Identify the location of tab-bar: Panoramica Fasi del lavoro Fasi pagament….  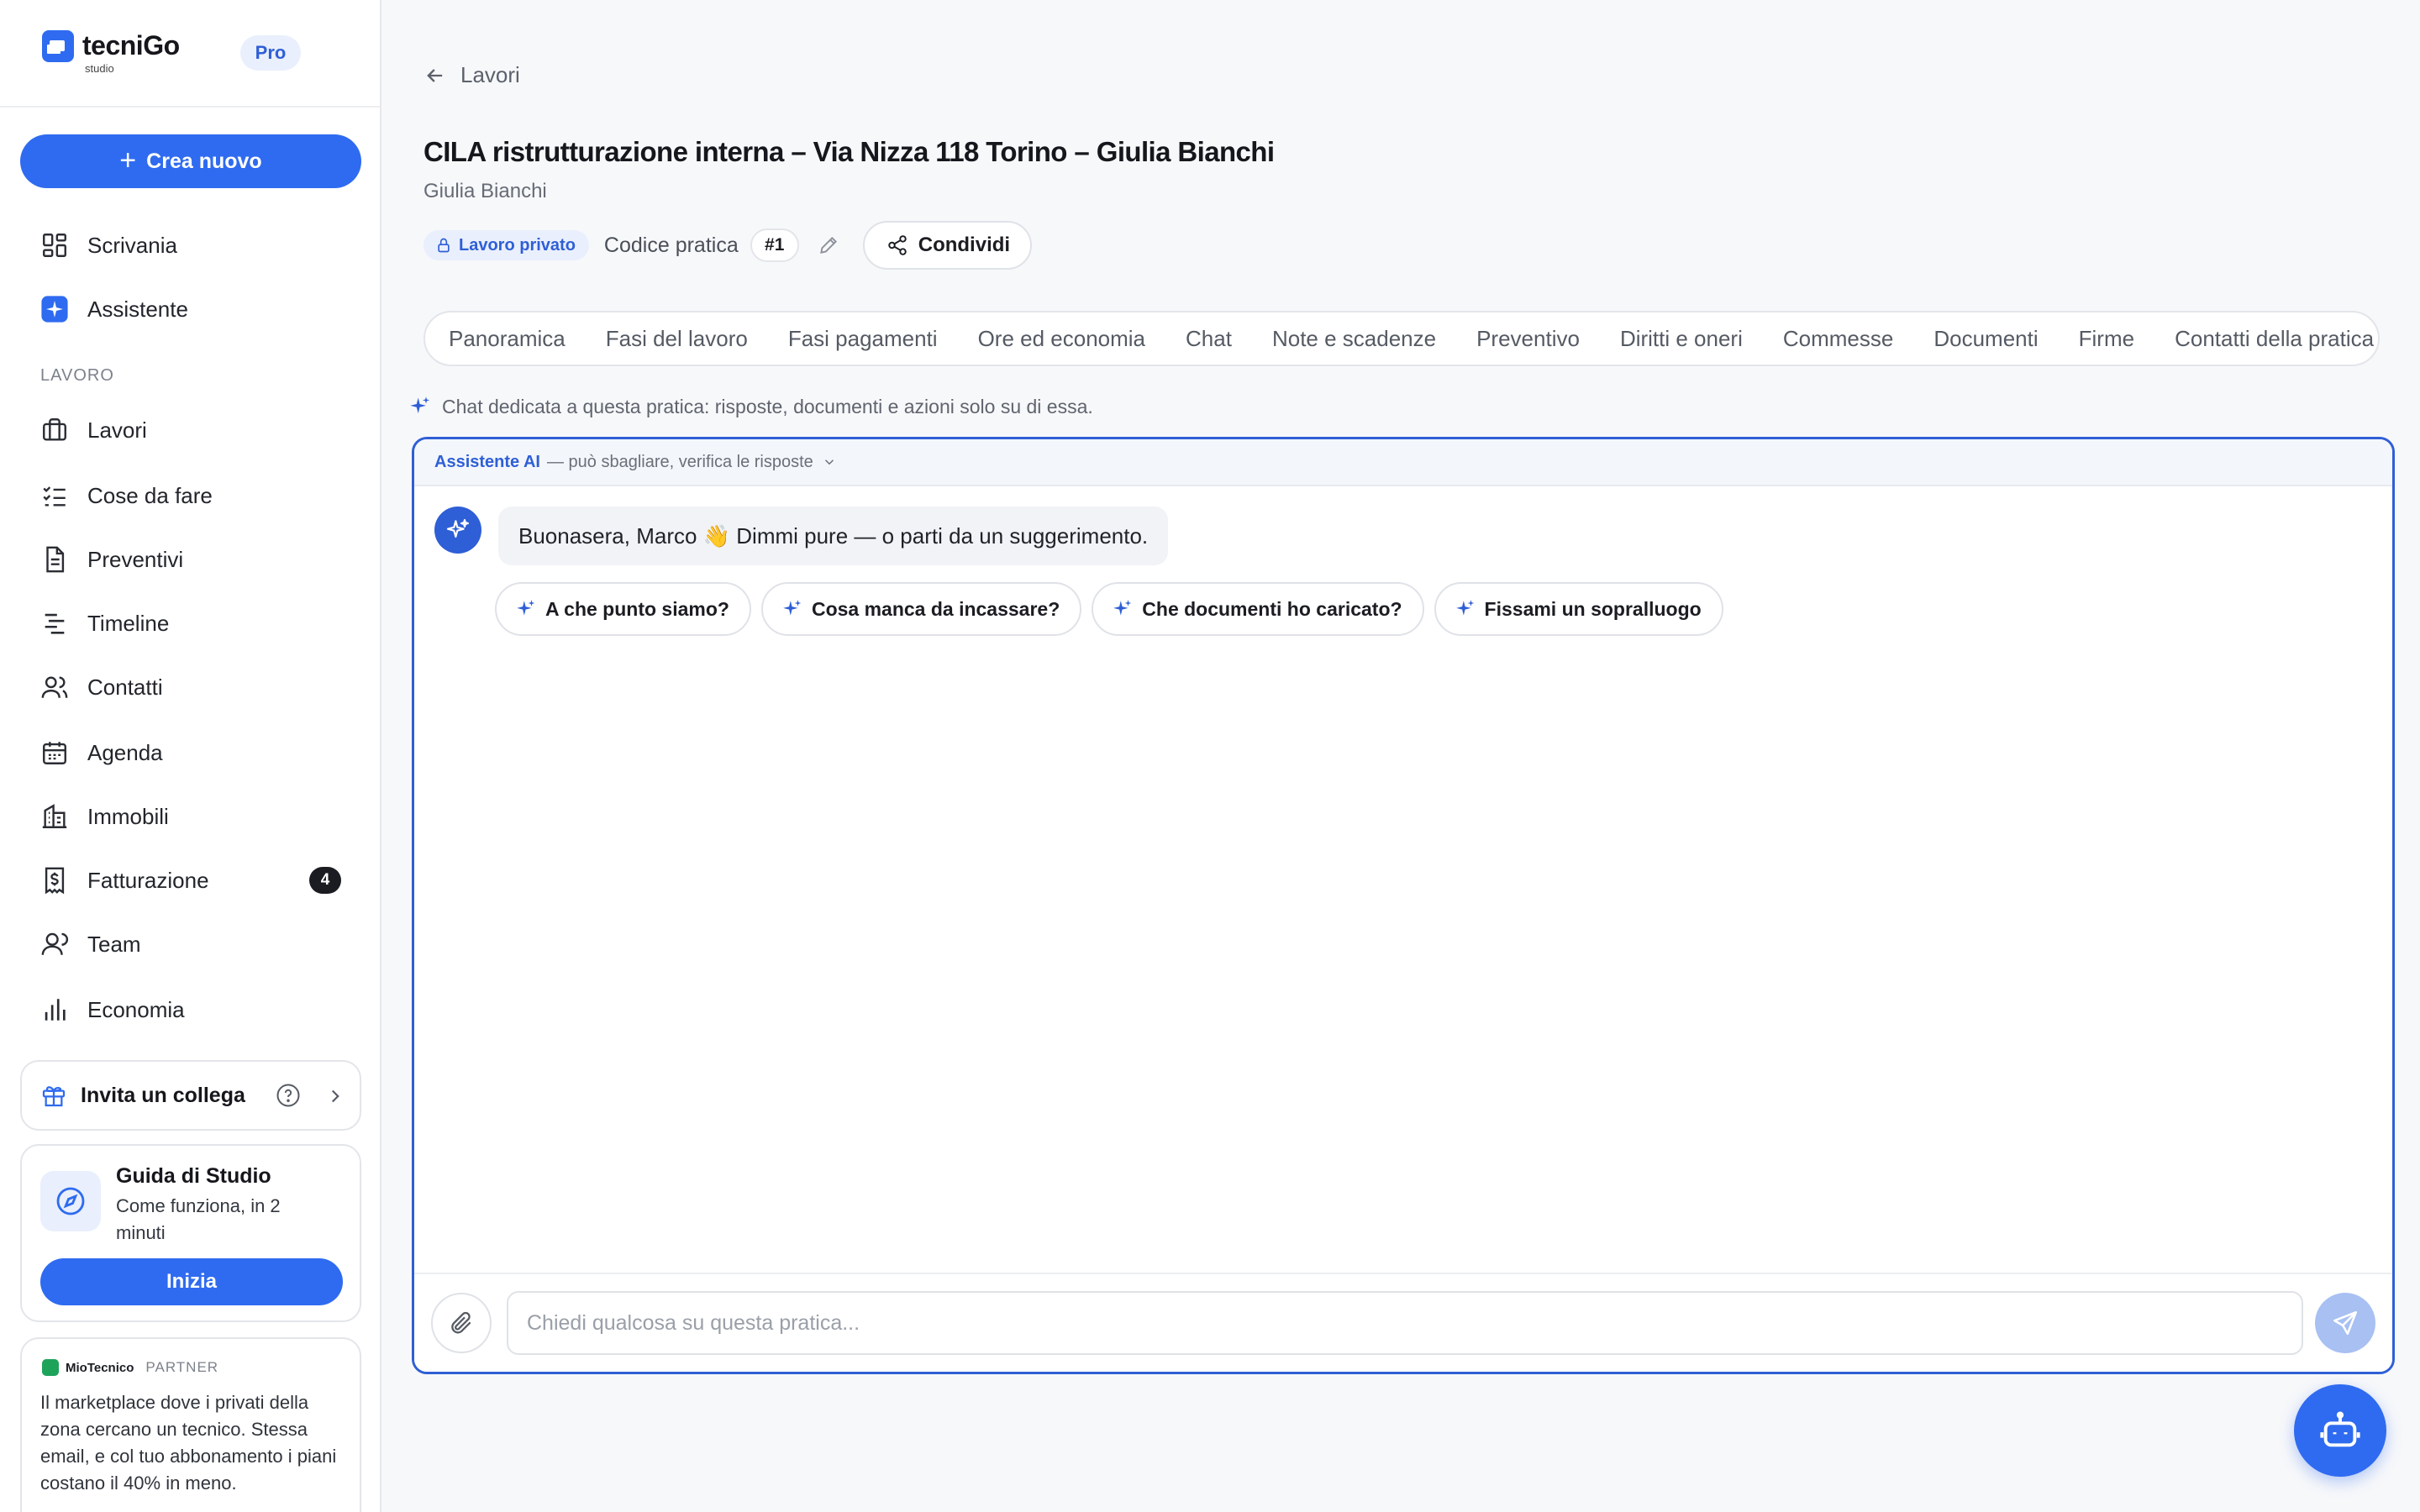
(1402, 338).